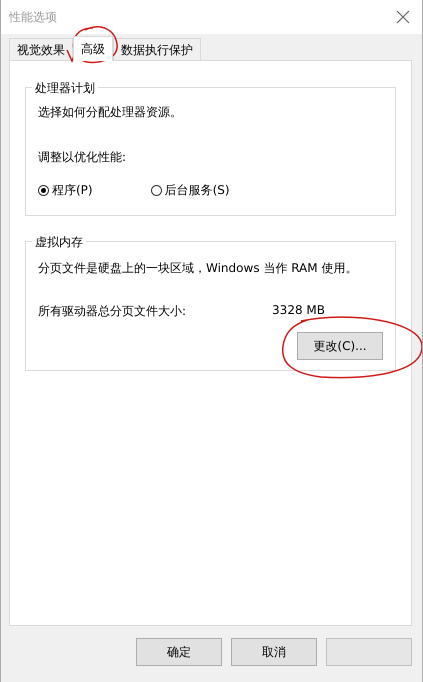 This screenshot has width=423, height=682. I want to click on tab: 数据执行保护, so click(157, 49).